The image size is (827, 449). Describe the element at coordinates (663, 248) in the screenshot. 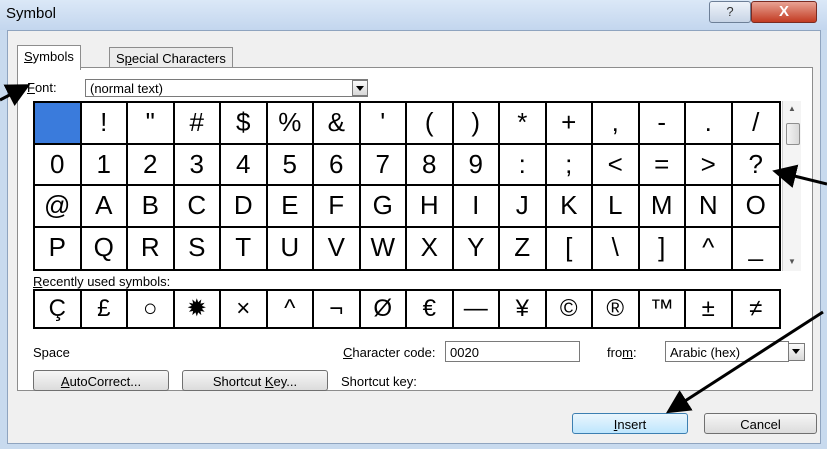

I see `symbol-cell: ]` at that location.